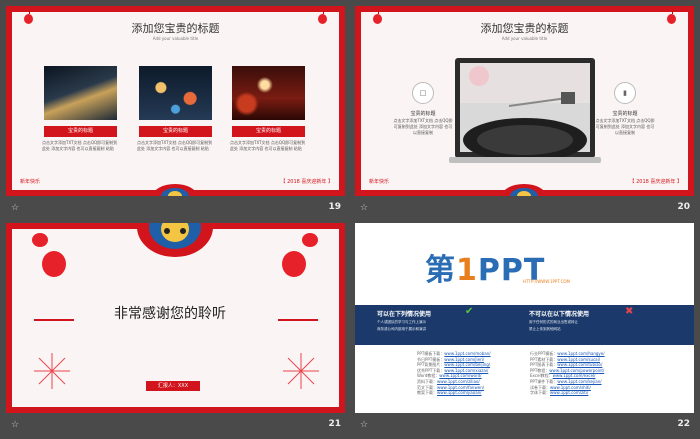  Describe the element at coordinates (467, 364) in the screenshot. I see `link: www.1ppt.com/beijing/` at that location.